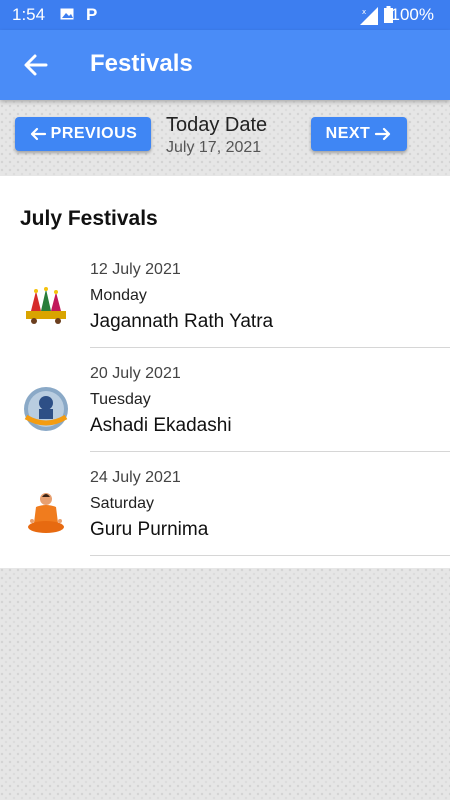 The height and width of the screenshot is (800, 450). Describe the element at coordinates (225, 407) in the screenshot. I see `festival-item: 20 July 2021 Tuesday Ashadi Ekadashi` at that location.